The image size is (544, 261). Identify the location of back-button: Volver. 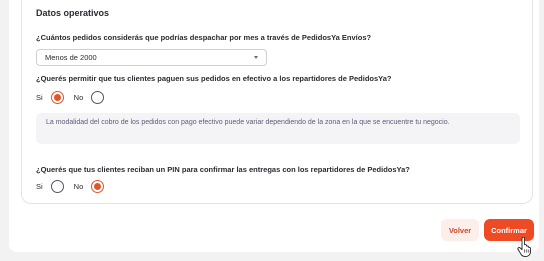
(460, 230).